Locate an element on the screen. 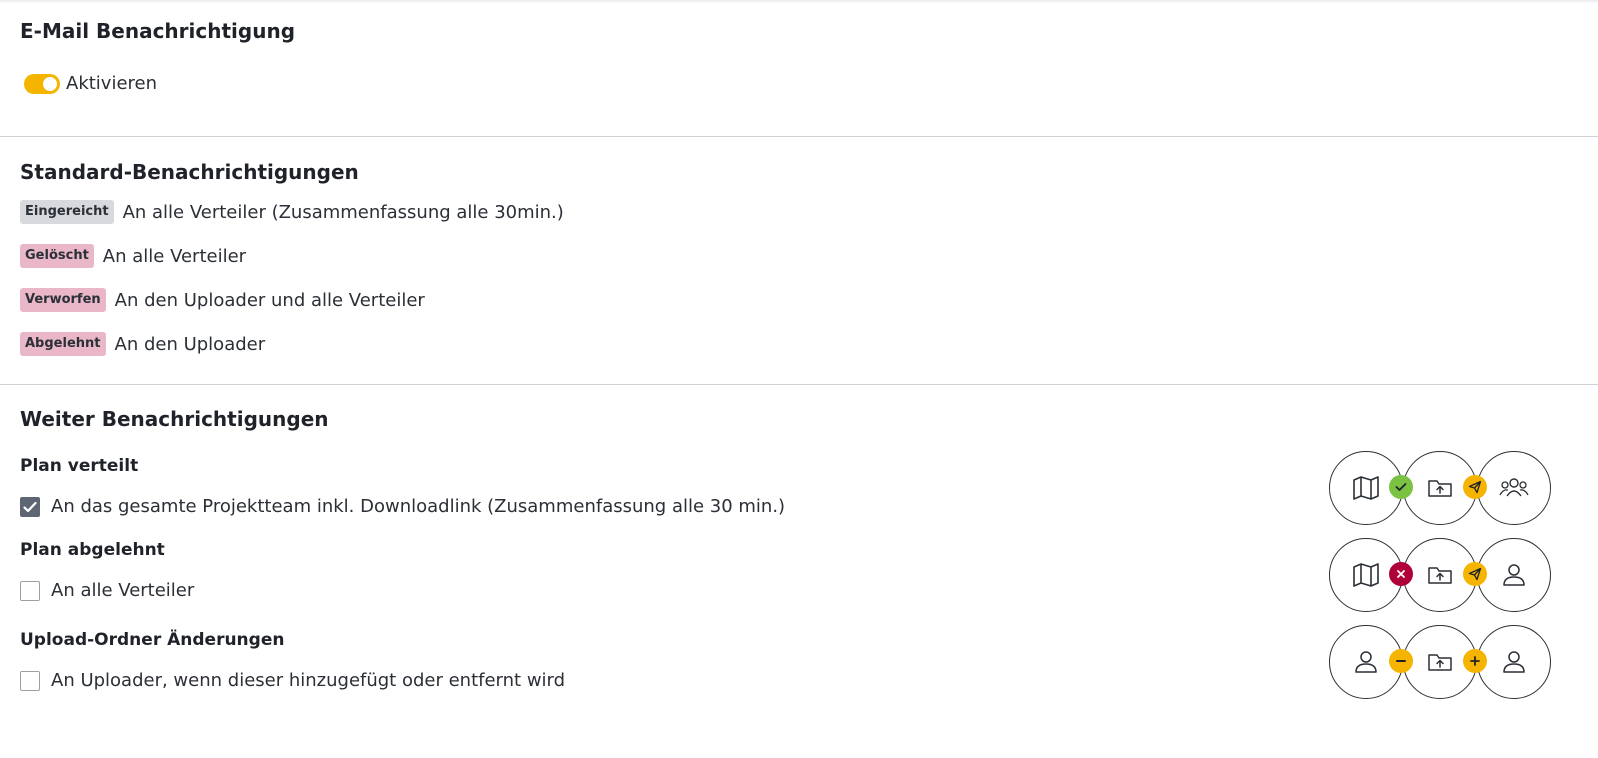  standard-row-abgelehnt: Abgelehnt An den Uploader is located at coordinates (142, 344).